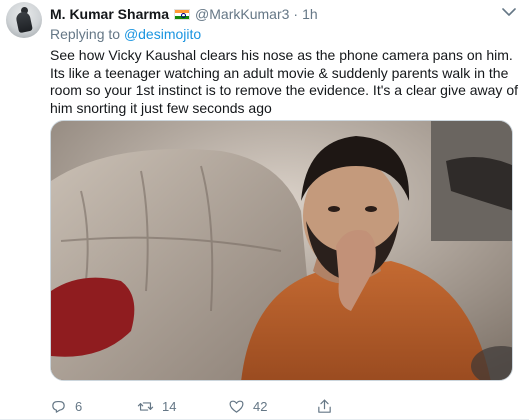  Describe the element at coordinates (310, 14) in the screenshot. I see `timestamp: 1h` at that location.